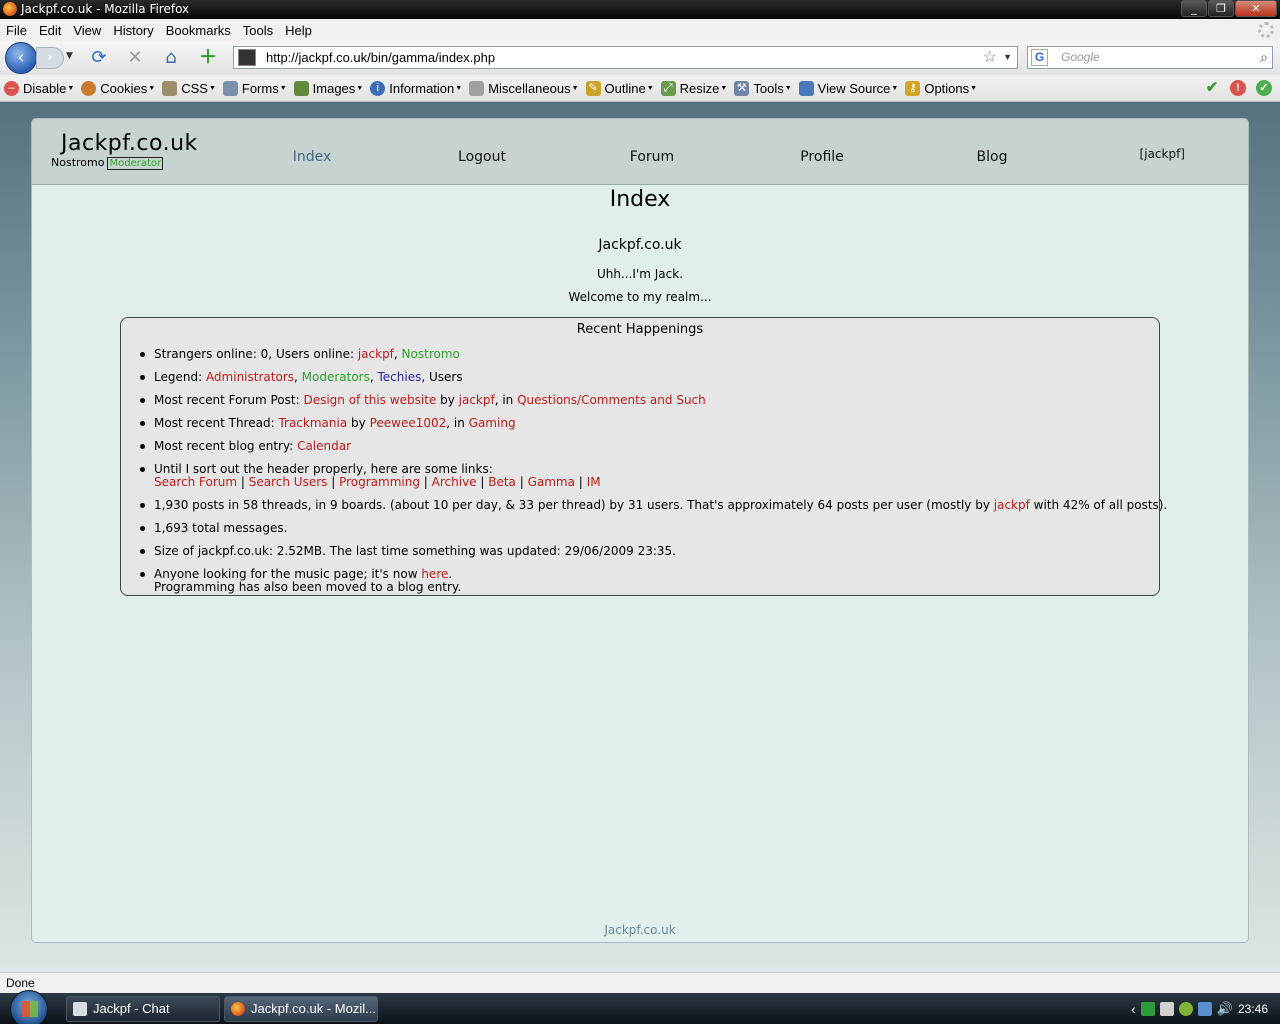  Describe the element at coordinates (1238, 88) in the screenshot. I see `error-icon: !` at that location.